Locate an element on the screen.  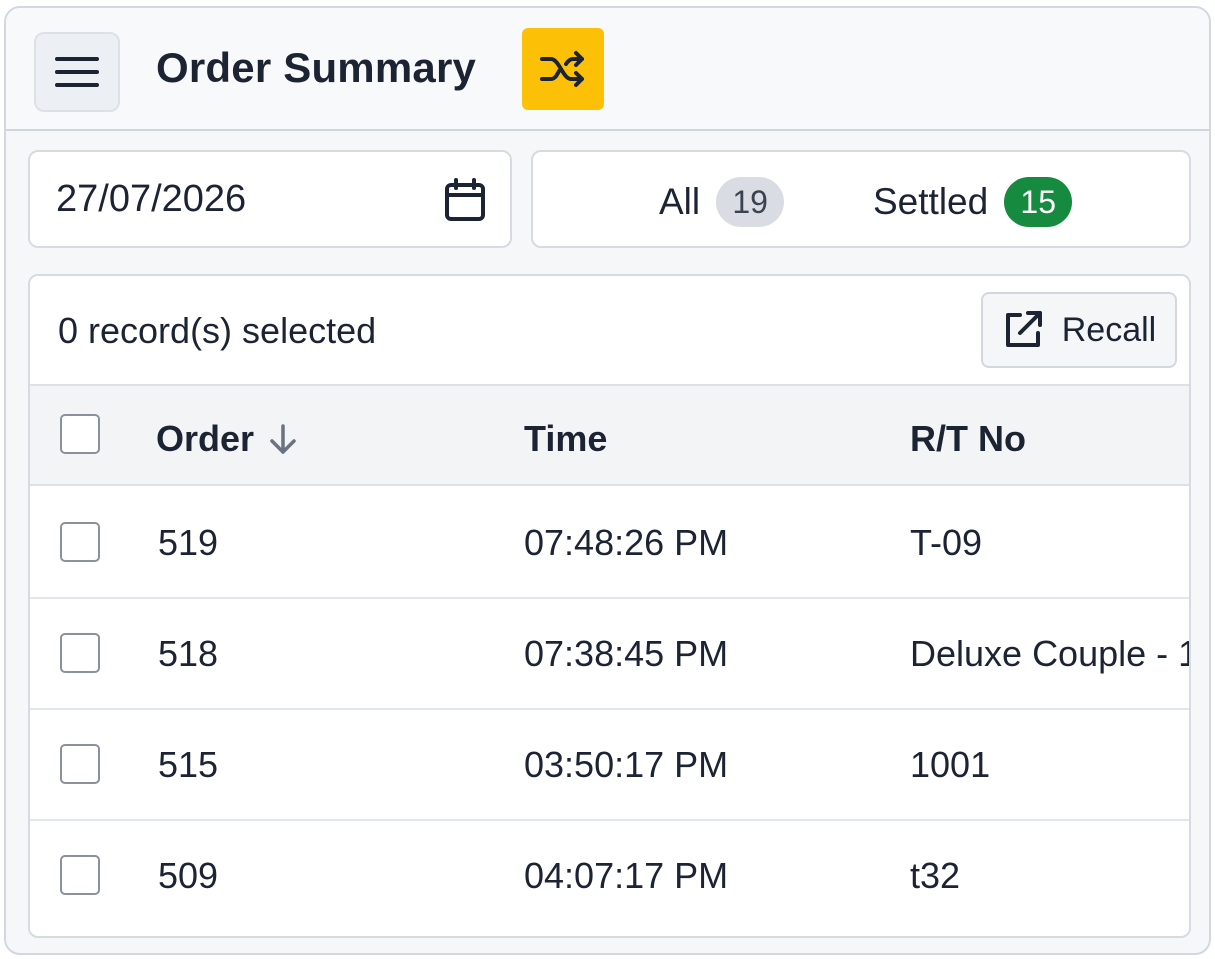
status-filter-panel: All 19 Settled 15 is located at coordinates (861, 199).